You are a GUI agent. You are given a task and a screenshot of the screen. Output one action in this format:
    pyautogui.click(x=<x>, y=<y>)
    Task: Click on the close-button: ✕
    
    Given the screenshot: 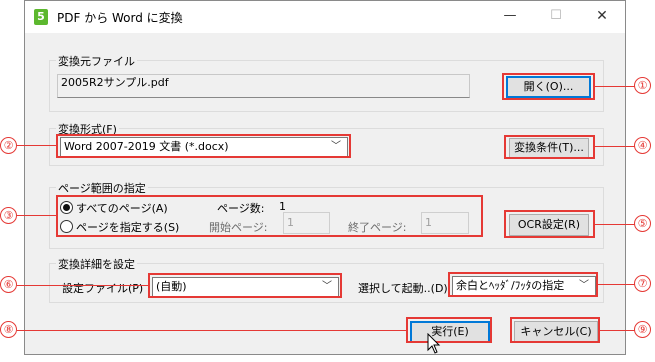 What is the action you would take?
    pyautogui.click(x=602, y=17)
    